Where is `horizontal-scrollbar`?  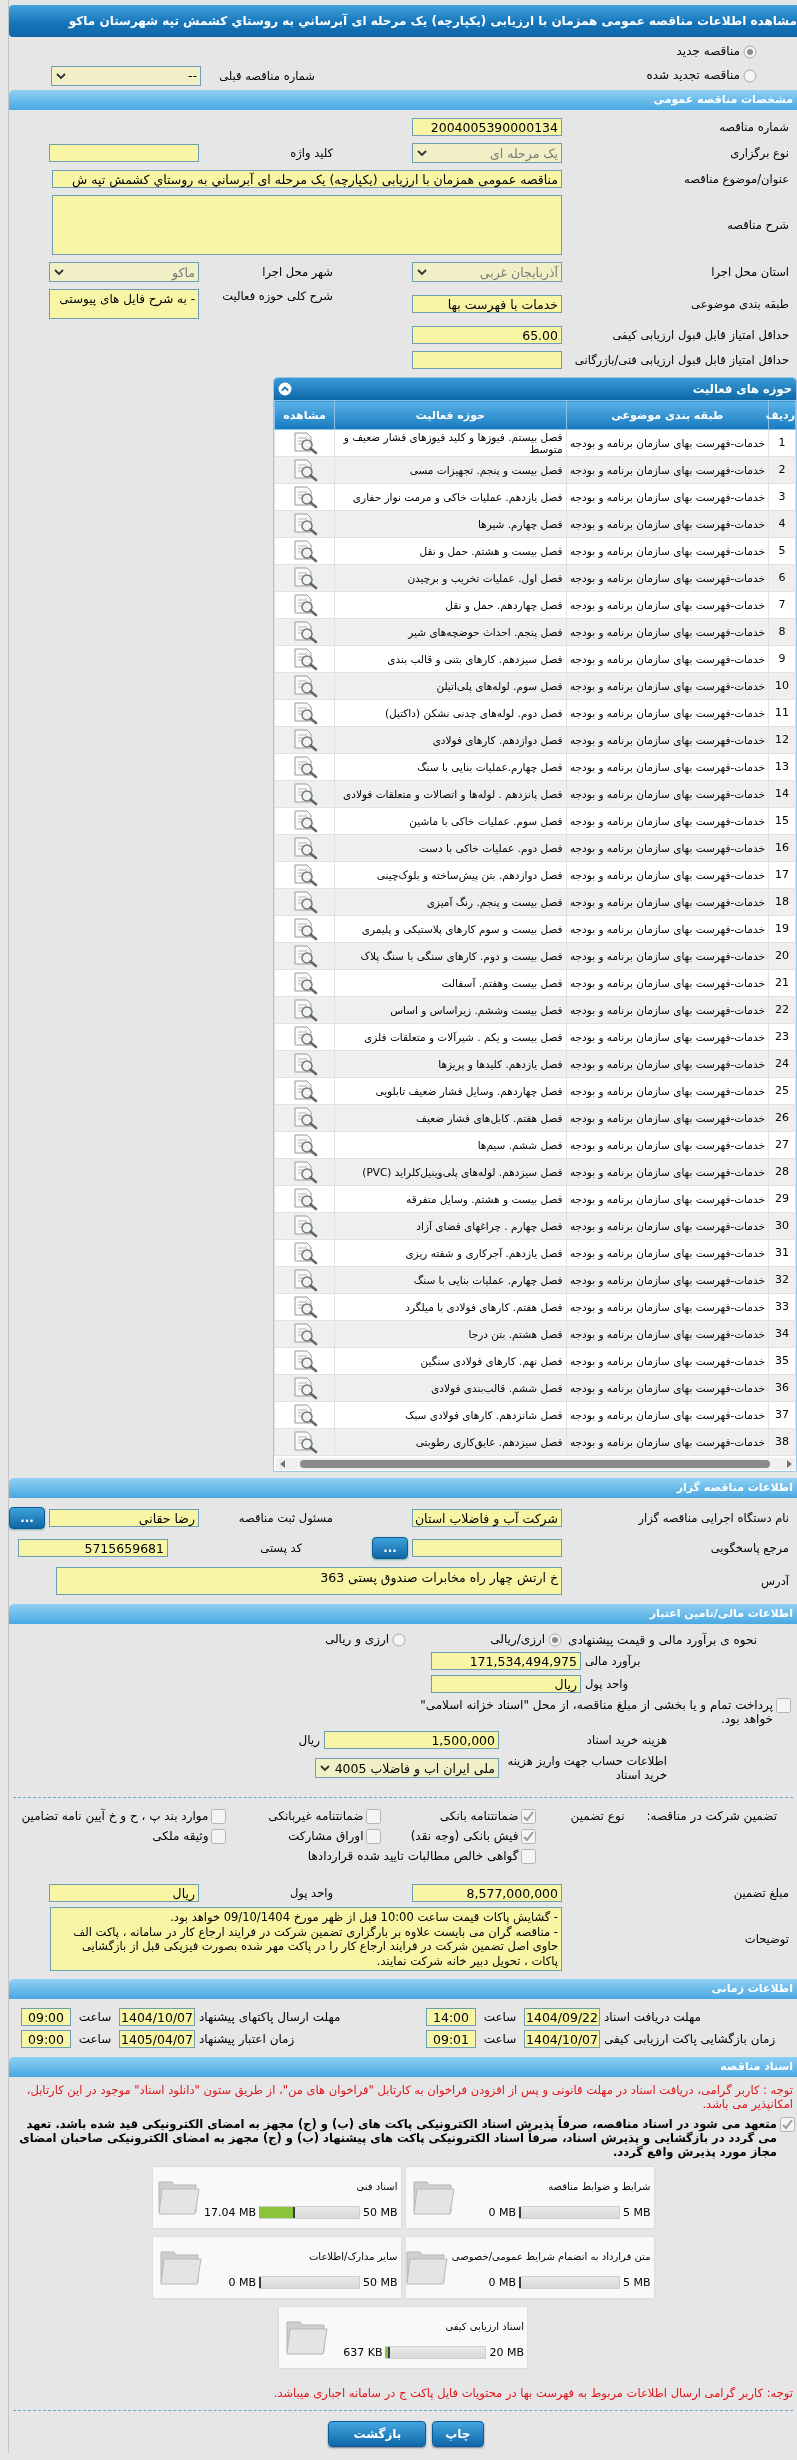 horizontal-scrollbar is located at coordinates (536, 1464).